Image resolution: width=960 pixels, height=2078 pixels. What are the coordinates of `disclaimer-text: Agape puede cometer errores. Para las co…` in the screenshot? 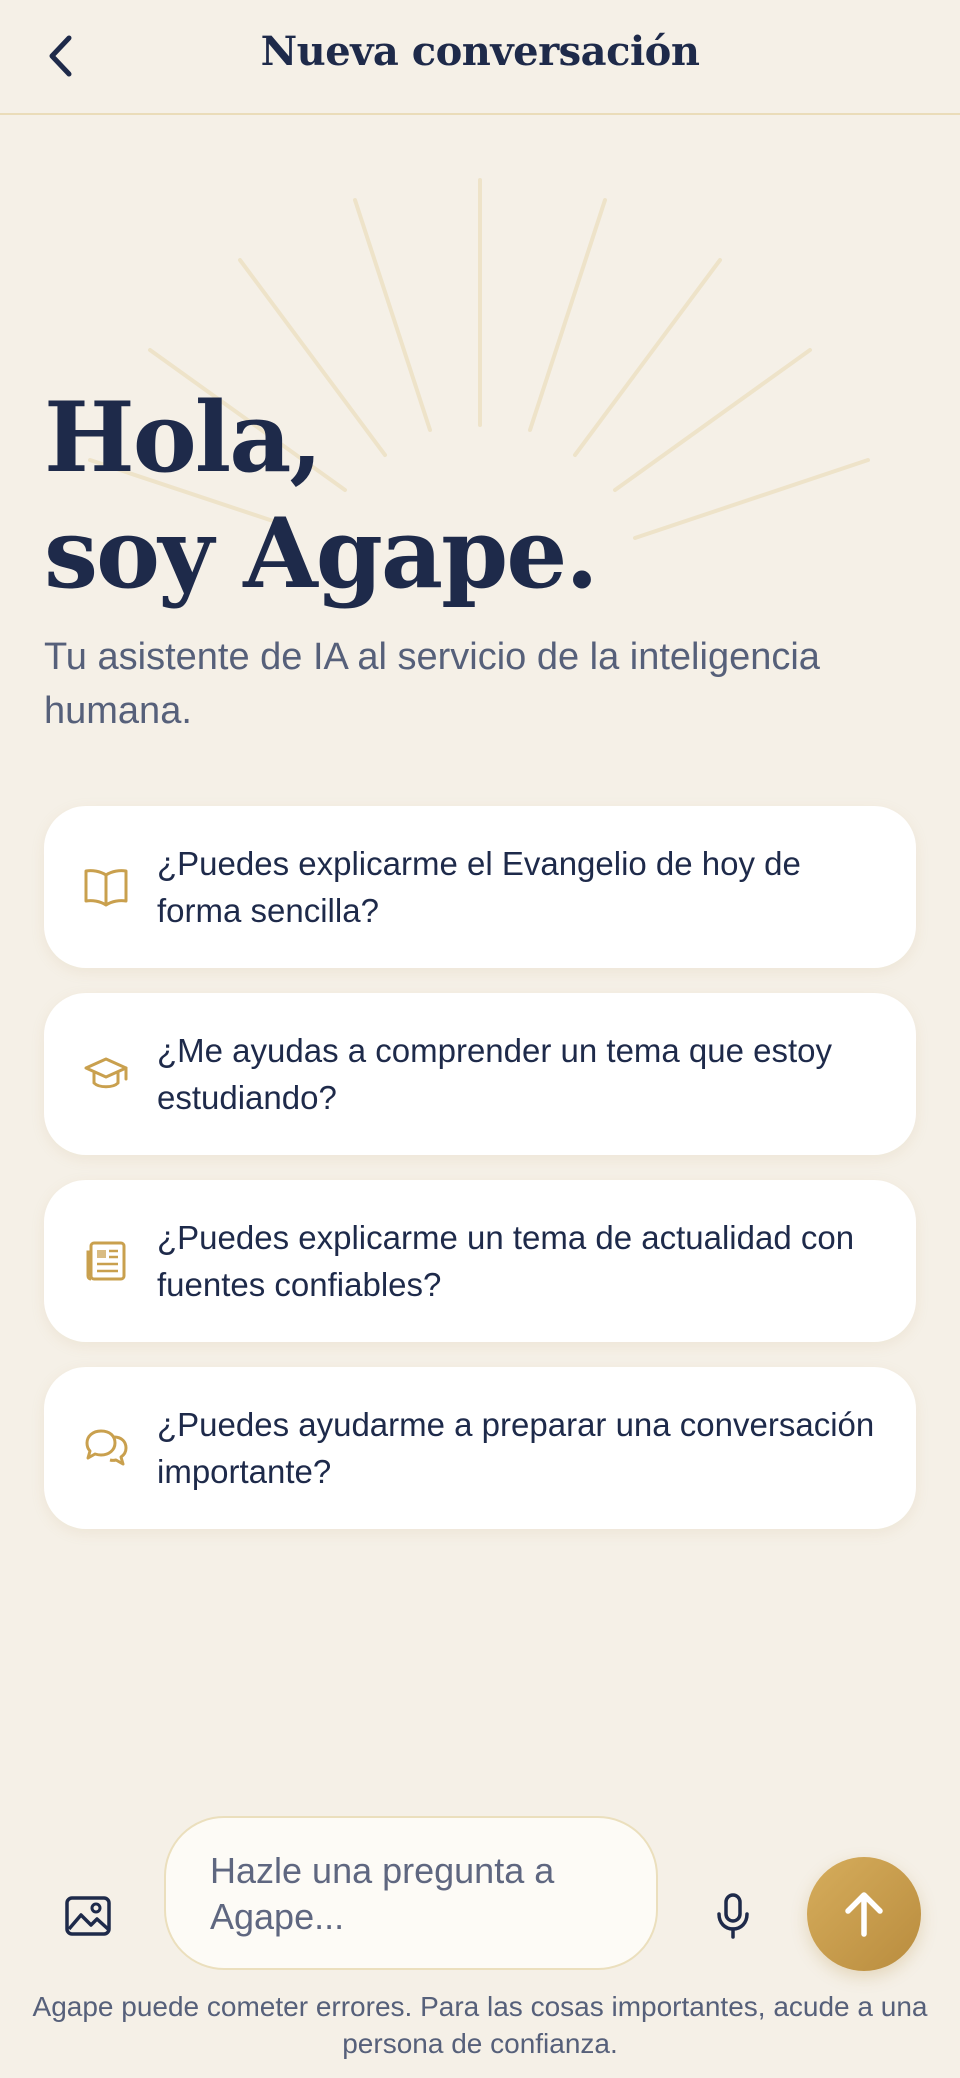 It's located at (480, 2025).